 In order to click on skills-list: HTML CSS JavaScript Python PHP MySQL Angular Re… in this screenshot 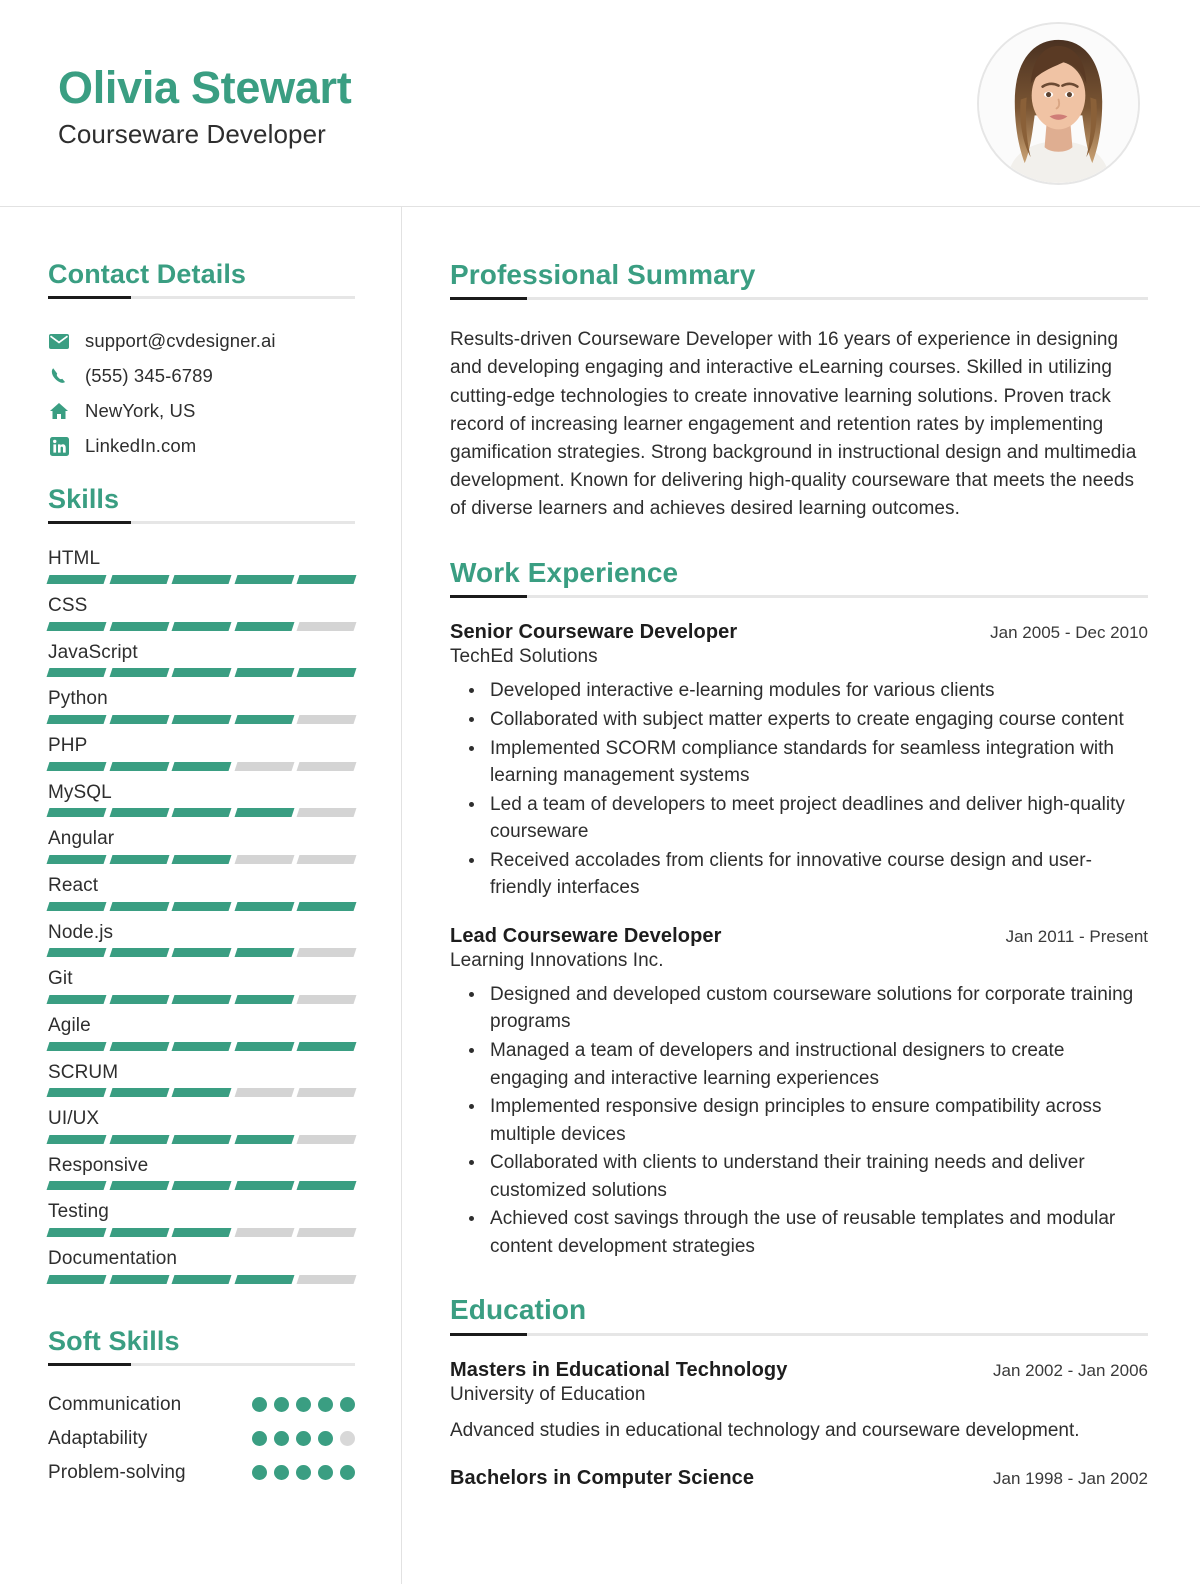, I will do `click(201, 915)`.